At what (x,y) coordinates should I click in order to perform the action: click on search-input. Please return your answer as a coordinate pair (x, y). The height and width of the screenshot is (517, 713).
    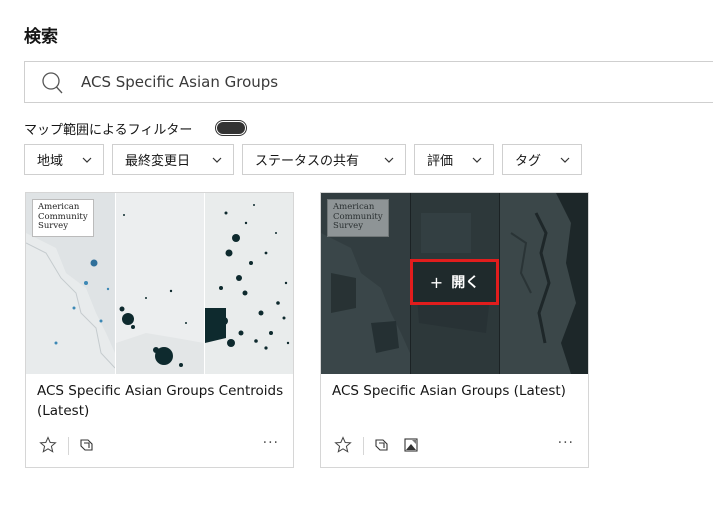
    Looking at the image, I should click on (381, 82).